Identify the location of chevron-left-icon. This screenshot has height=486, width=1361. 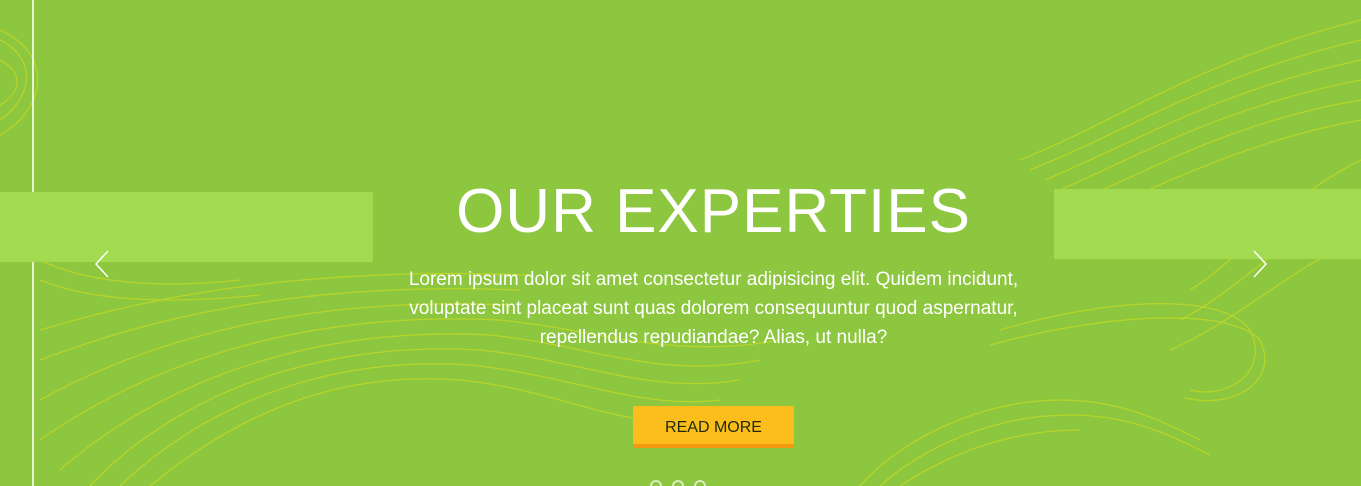
(101, 264).